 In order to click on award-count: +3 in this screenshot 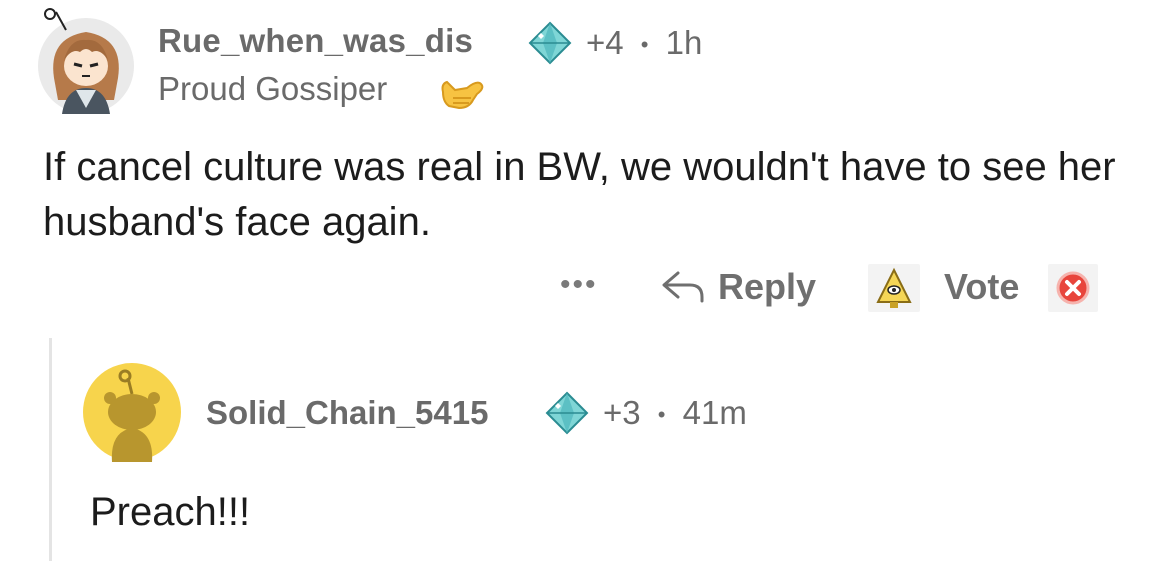, I will do `click(622, 412)`.